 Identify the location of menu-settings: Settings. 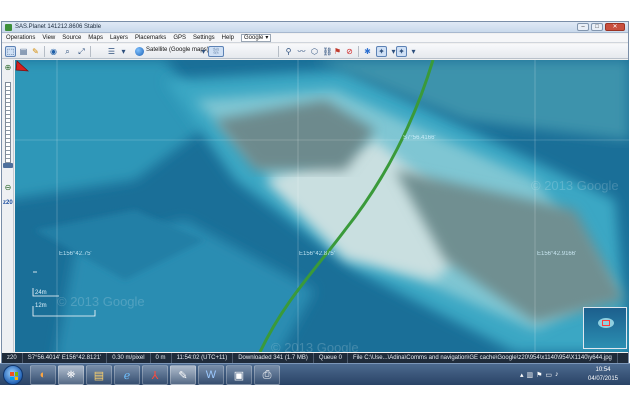
(204, 38).